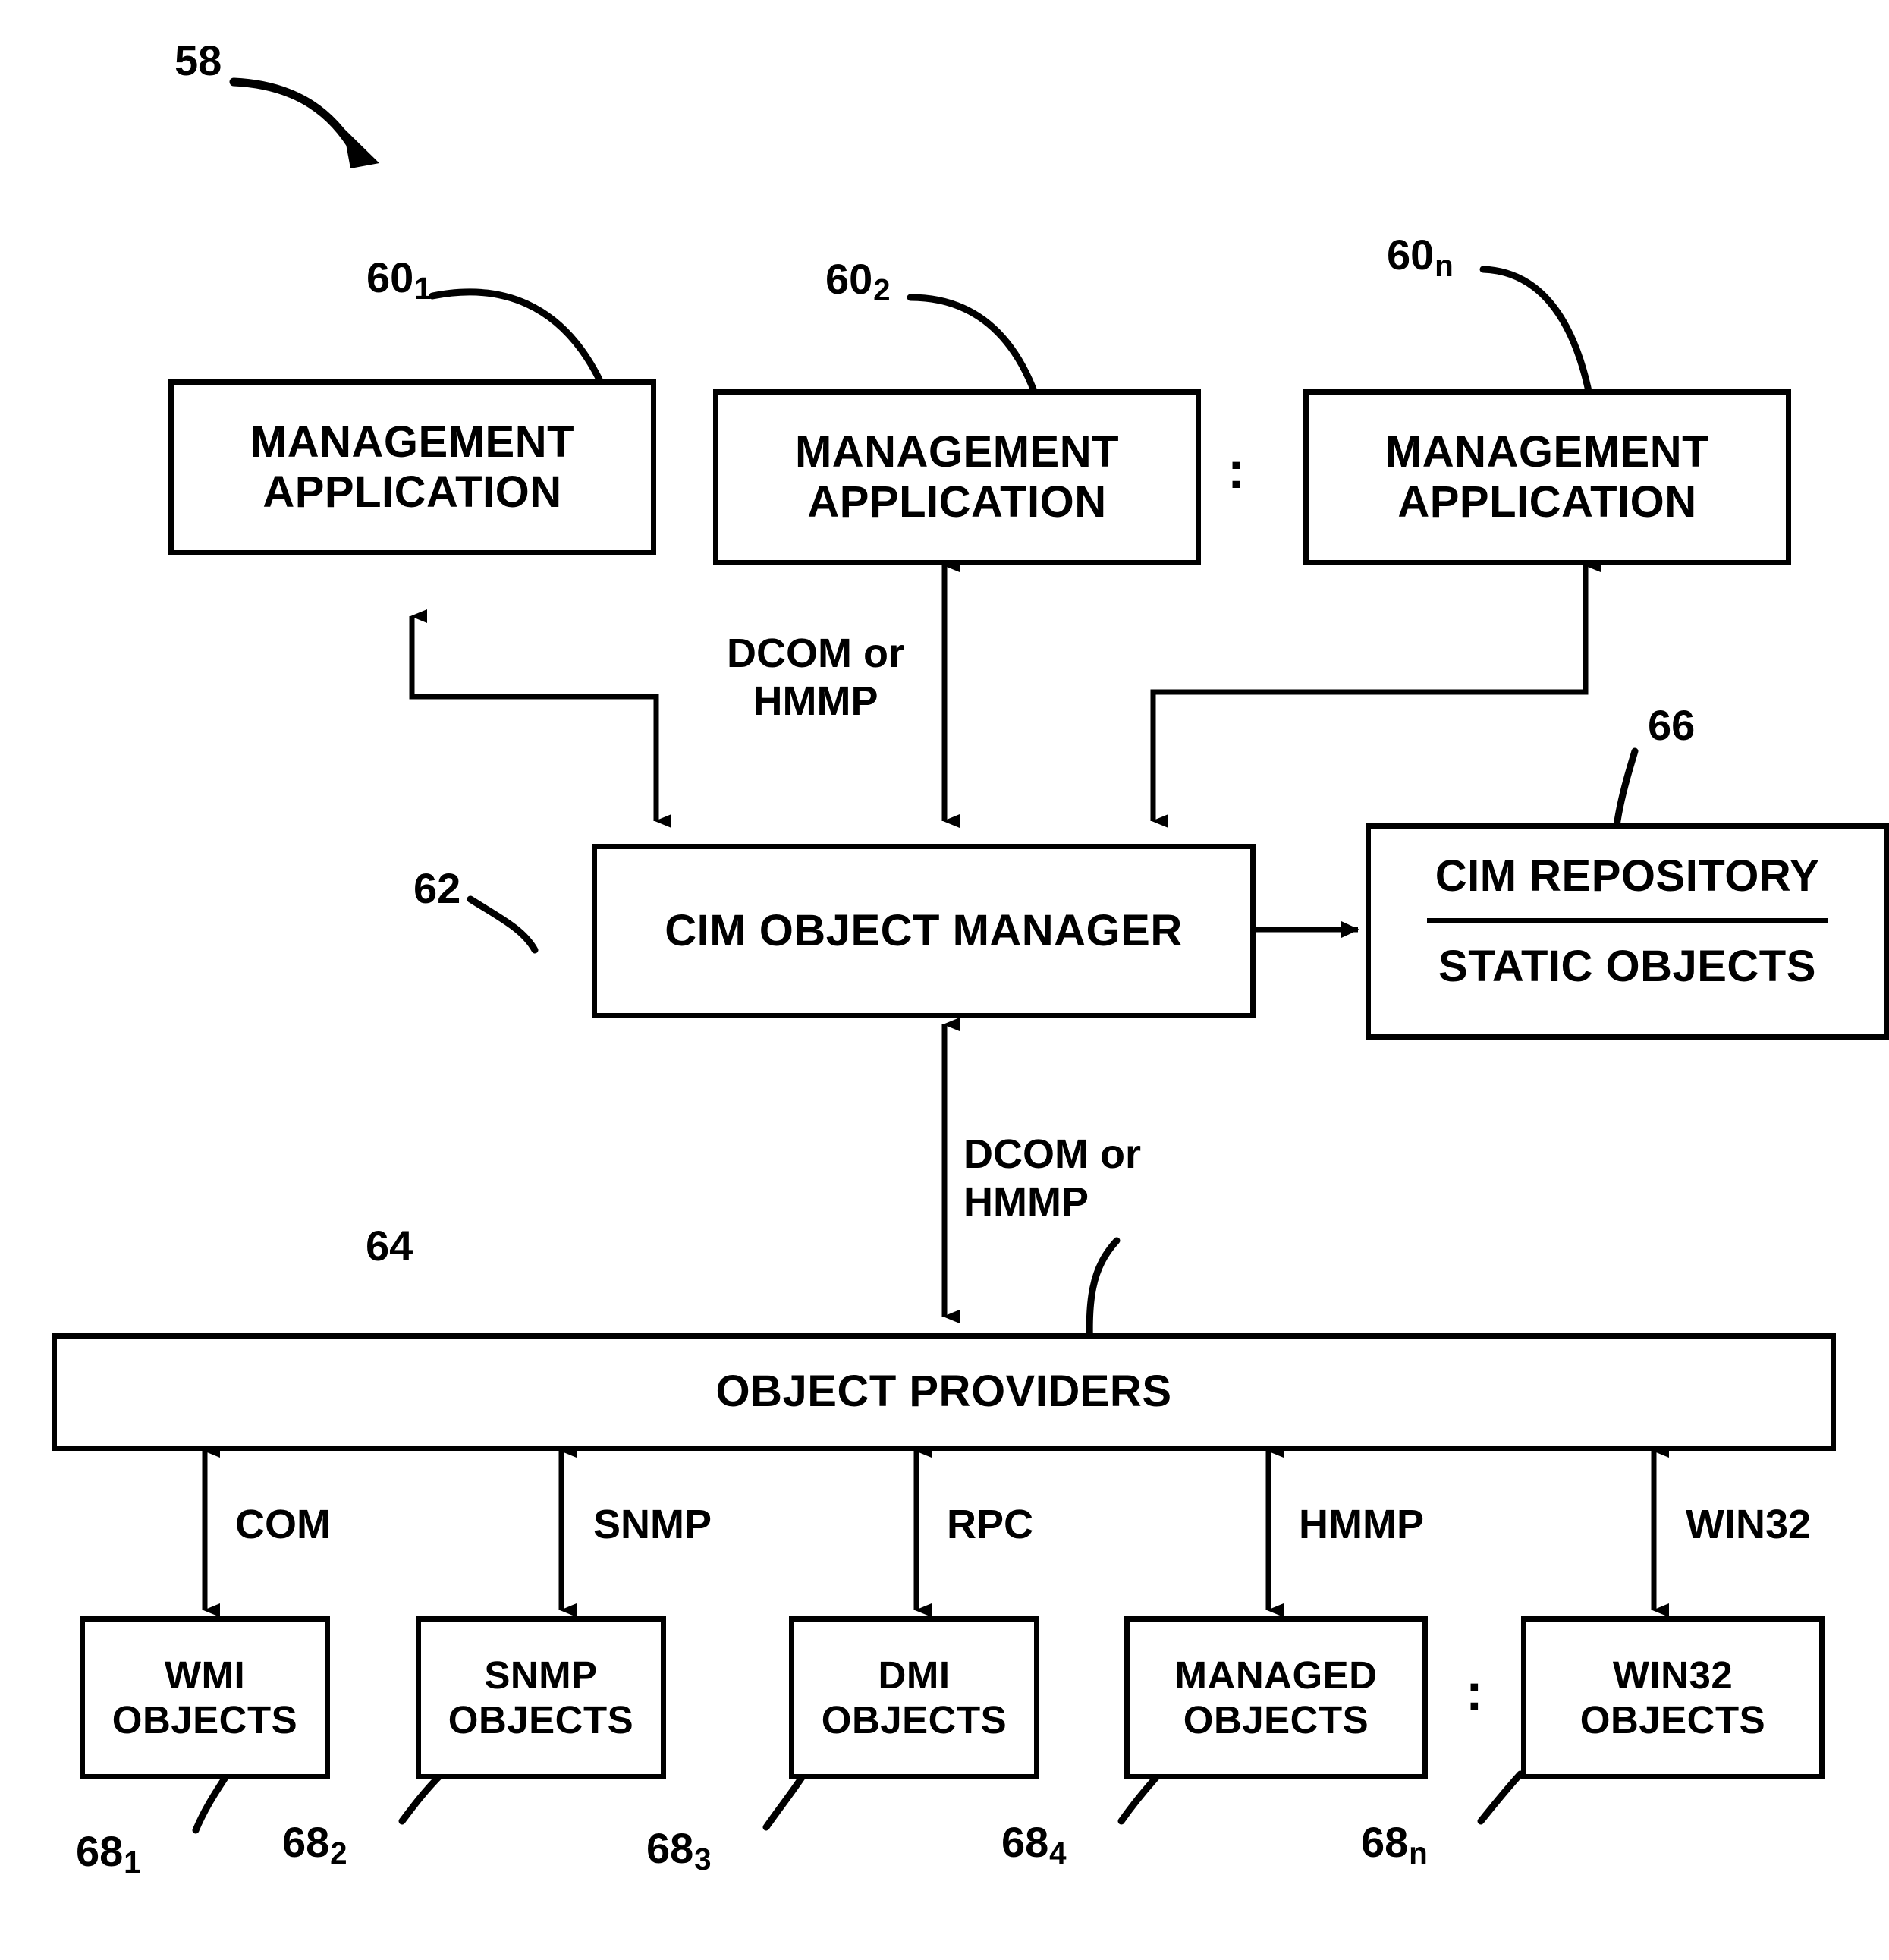  What do you see at coordinates (423, 288) in the screenshot?
I see `ref-60-1-subscript: 1` at bounding box center [423, 288].